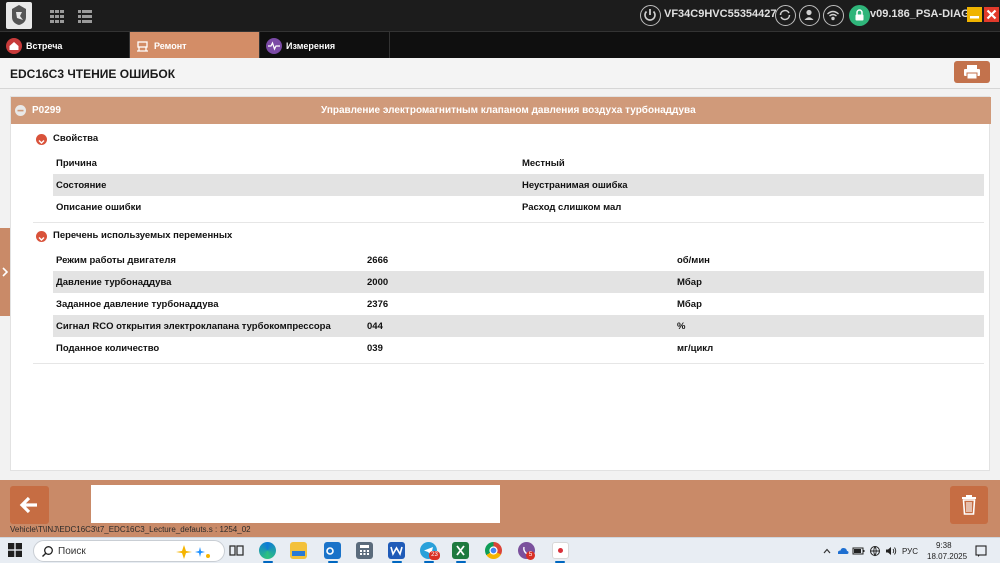 The width and height of the screenshot is (1000, 563). I want to click on print-button, so click(972, 72).